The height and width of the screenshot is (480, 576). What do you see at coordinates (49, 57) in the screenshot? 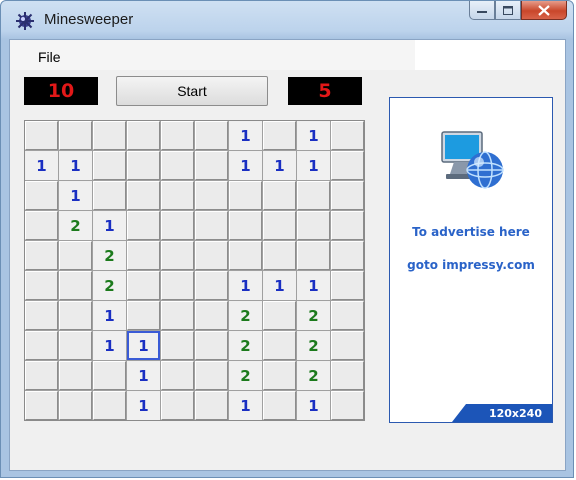
I see `menu-file: File` at bounding box center [49, 57].